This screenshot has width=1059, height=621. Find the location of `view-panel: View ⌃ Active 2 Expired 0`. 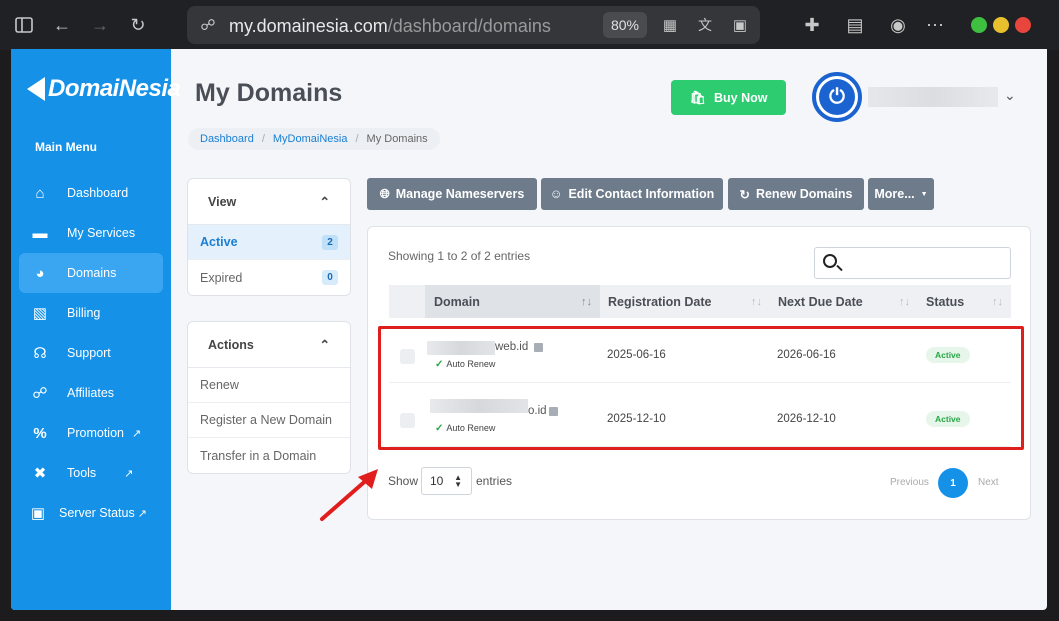

view-panel: View ⌃ Active 2 Expired 0 is located at coordinates (269, 237).